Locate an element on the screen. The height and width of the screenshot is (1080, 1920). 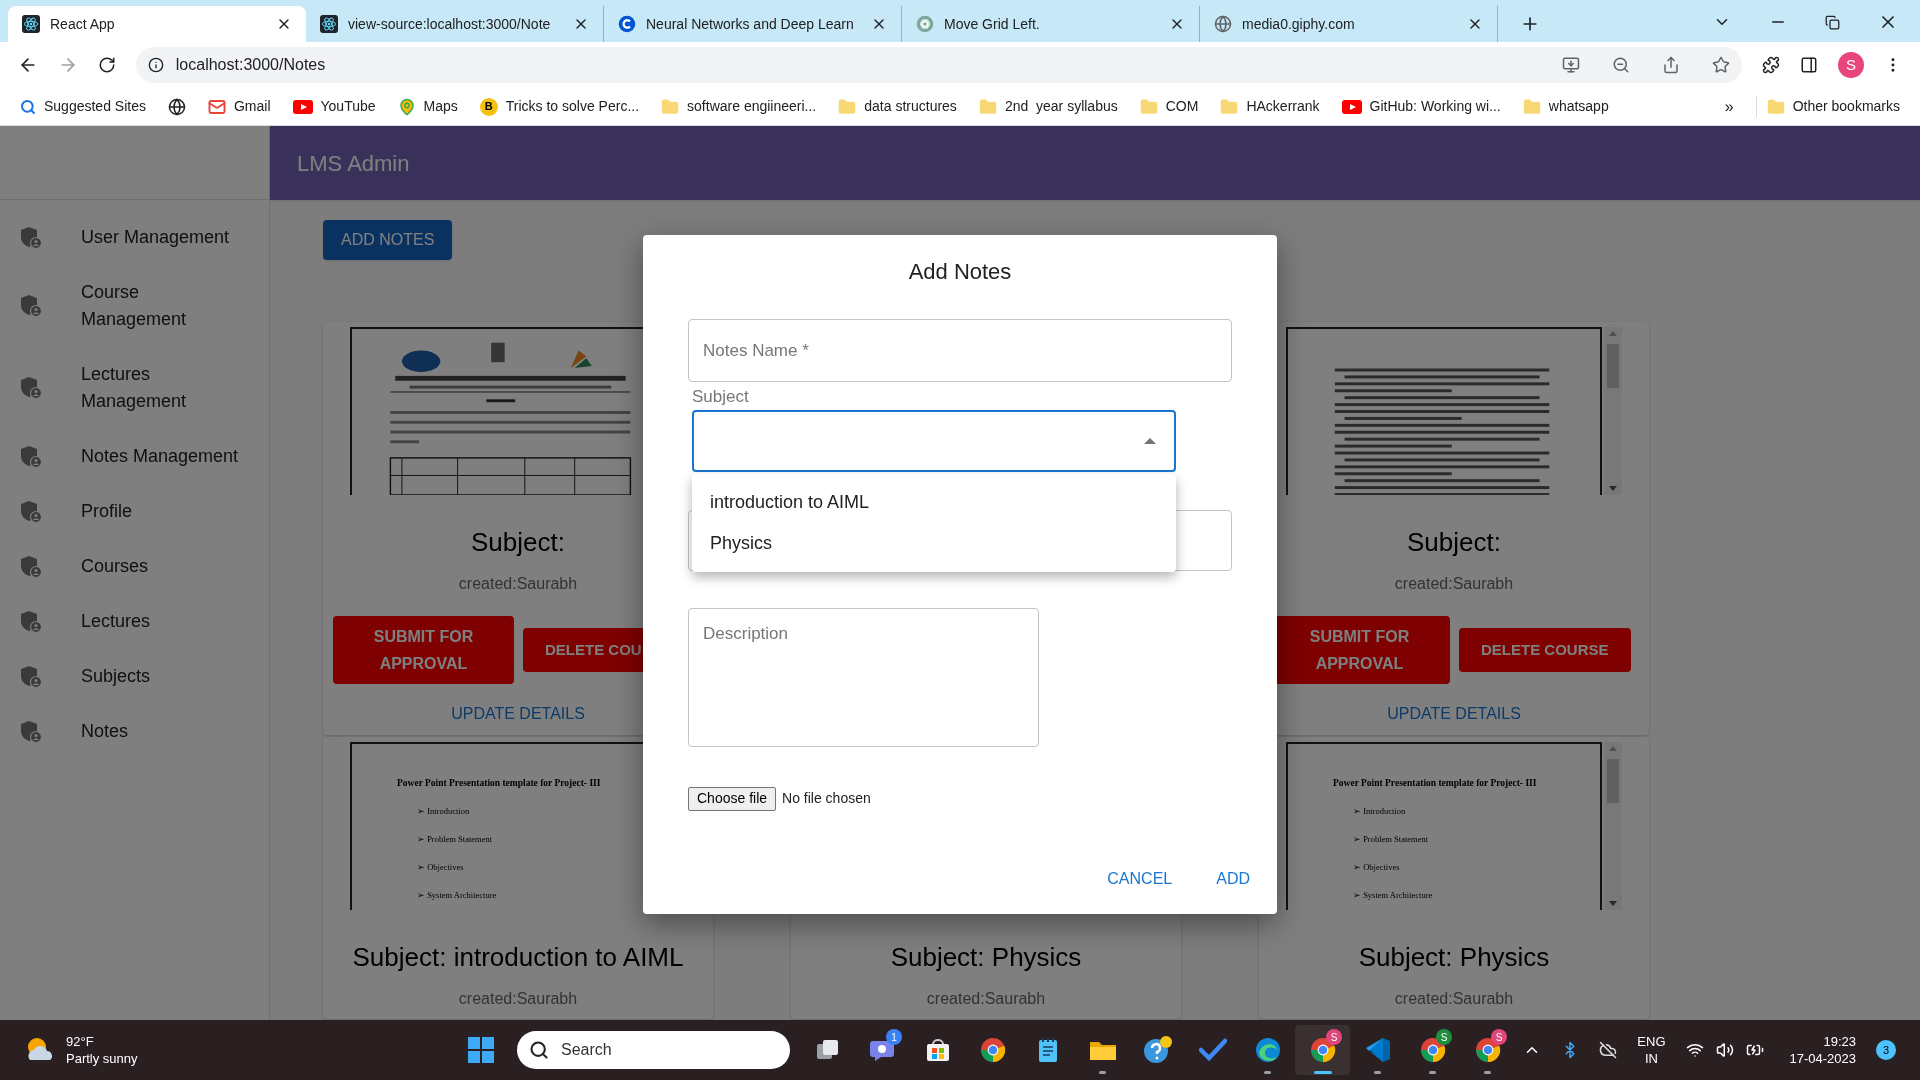
checkmark-icon is located at coordinates (1212, 1050).